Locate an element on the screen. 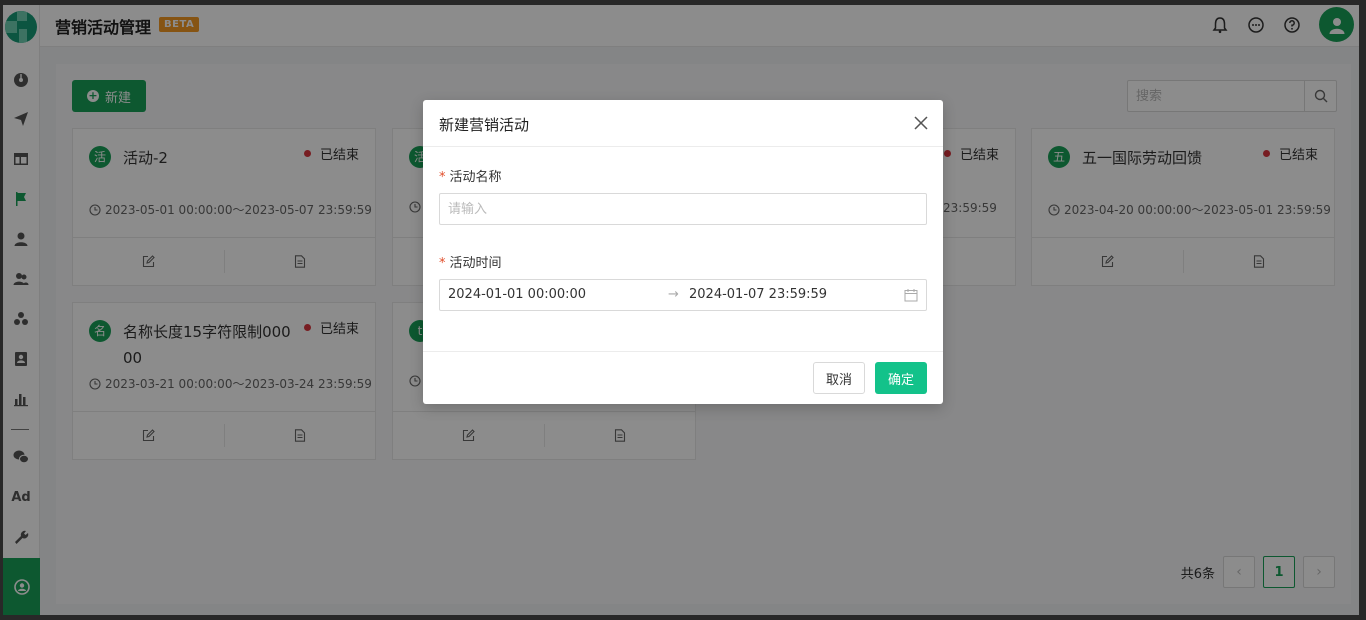 The height and width of the screenshot is (620, 1366). range-end: 2024-01-07 23:59:59 is located at coordinates (758, 294).